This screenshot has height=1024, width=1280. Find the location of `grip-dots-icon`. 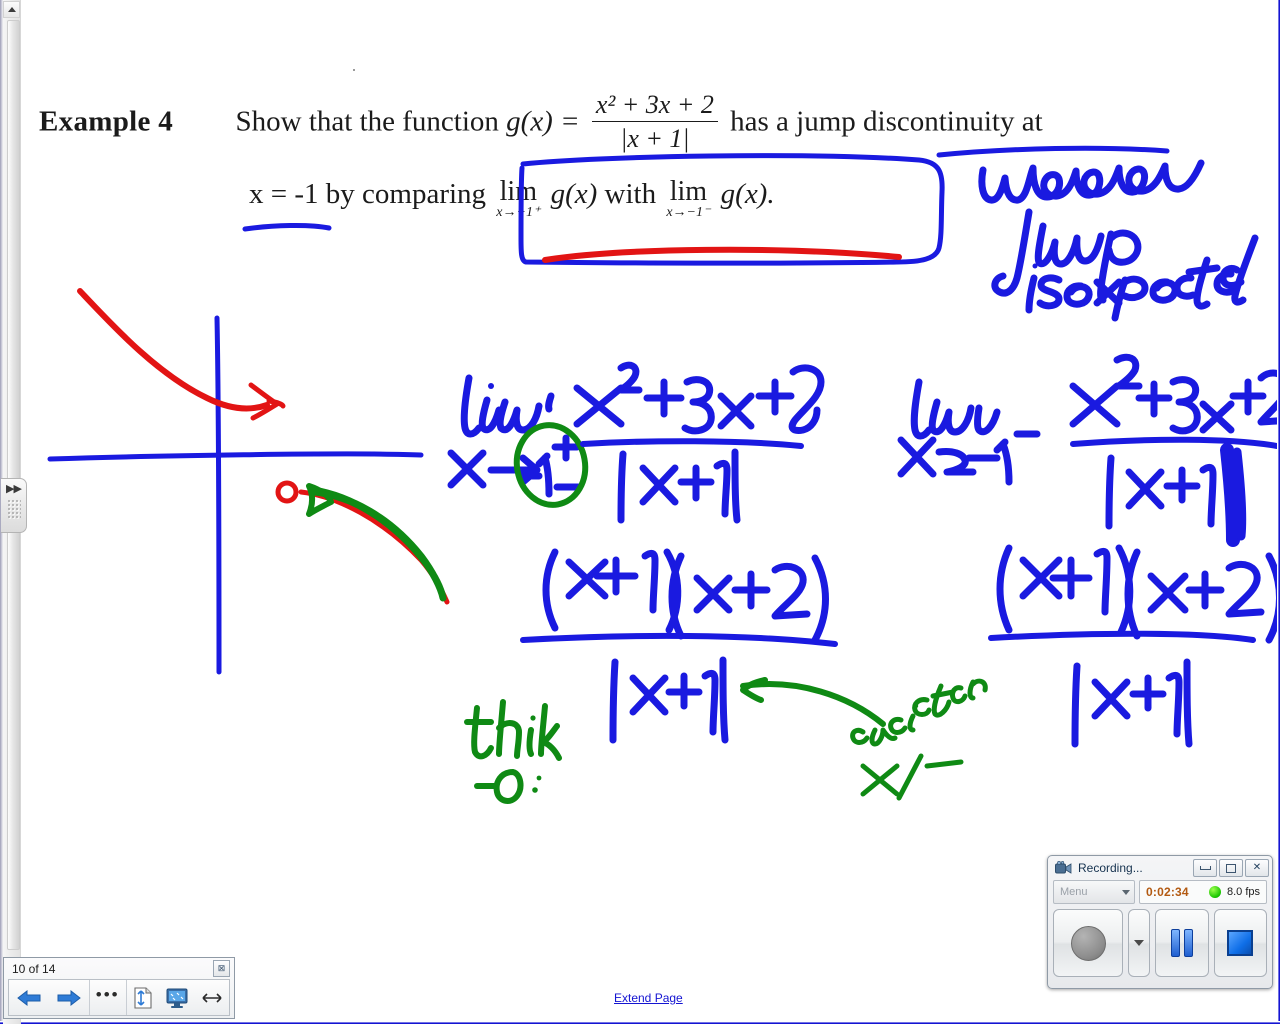

grip-dots-icon is located at coordinates (13, 509).